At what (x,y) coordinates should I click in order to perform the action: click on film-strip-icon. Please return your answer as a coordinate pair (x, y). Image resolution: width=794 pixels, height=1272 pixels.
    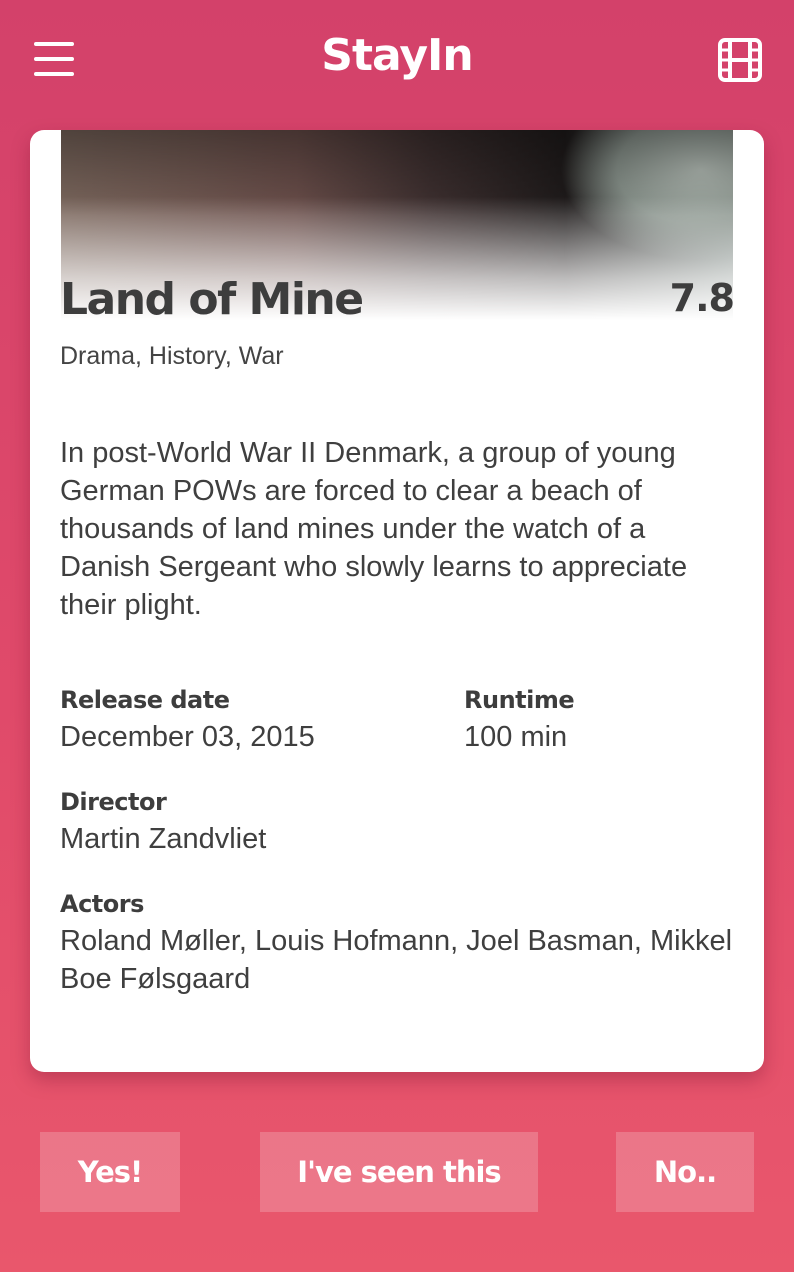
    Looking at the image, I should click on (740, 60).